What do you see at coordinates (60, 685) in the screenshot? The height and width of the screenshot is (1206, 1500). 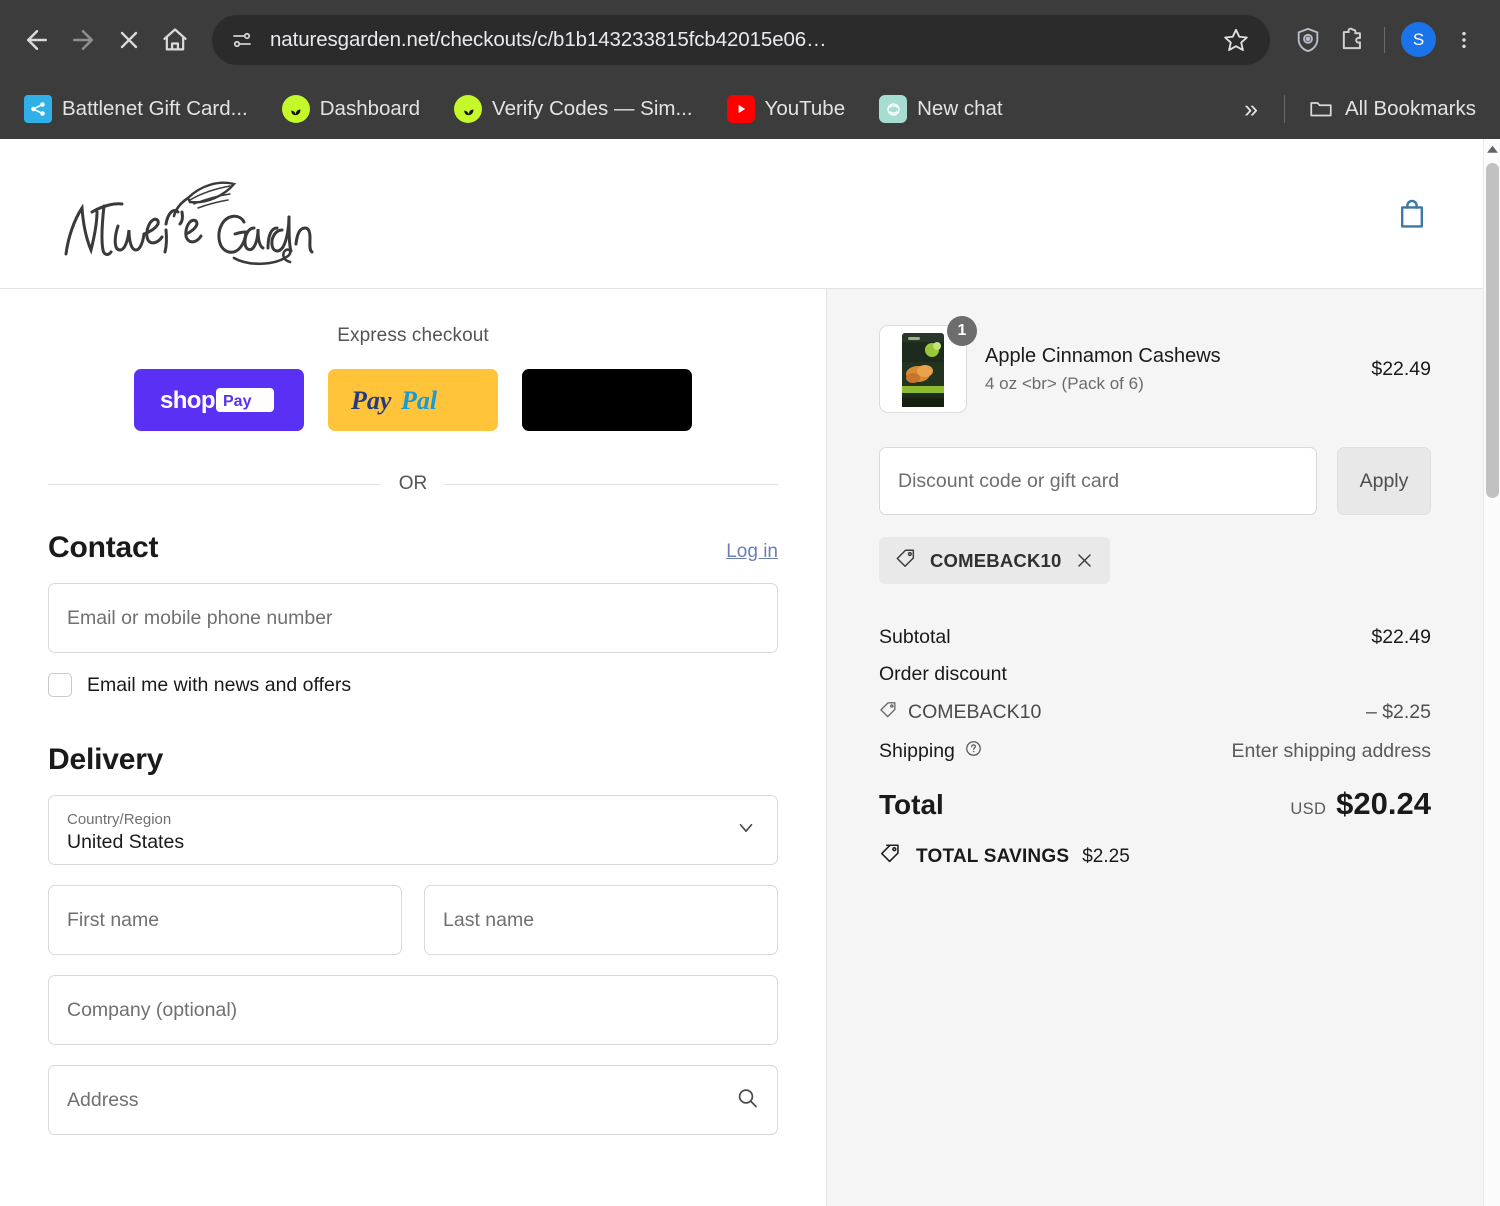 I see `newsletter-checkbox` at bounding box center [60, 685].